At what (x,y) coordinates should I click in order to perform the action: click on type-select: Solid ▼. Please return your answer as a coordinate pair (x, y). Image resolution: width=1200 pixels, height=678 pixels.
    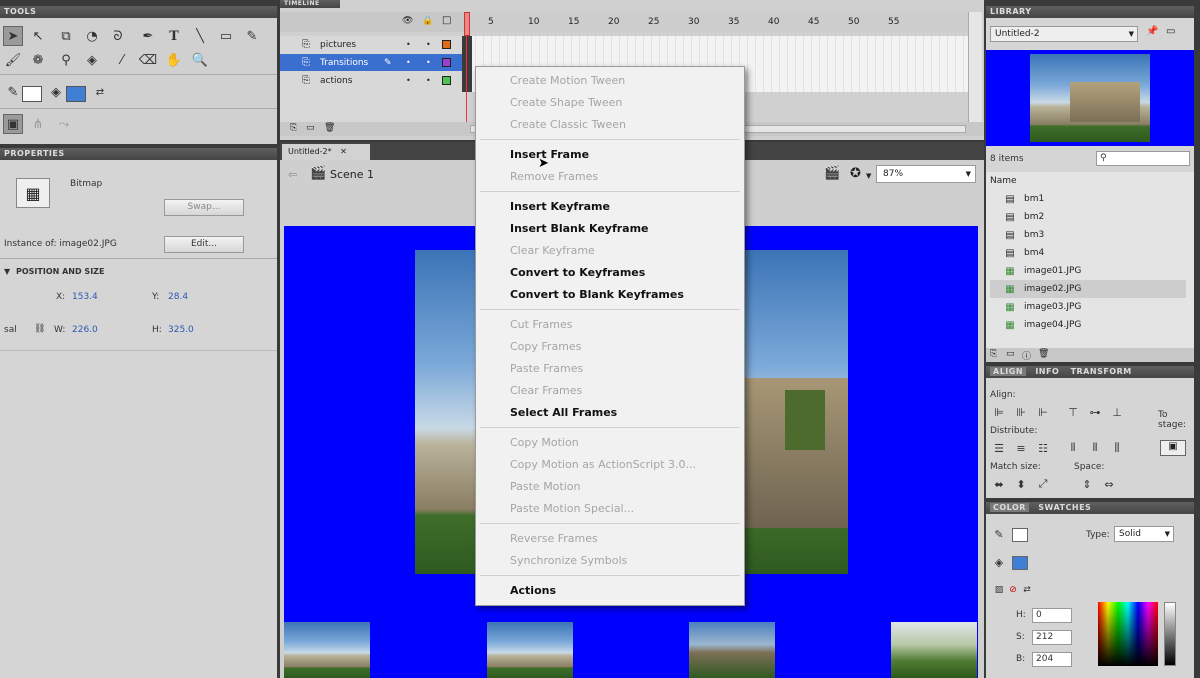
    Looking at the image, I should click on (1144, 534).